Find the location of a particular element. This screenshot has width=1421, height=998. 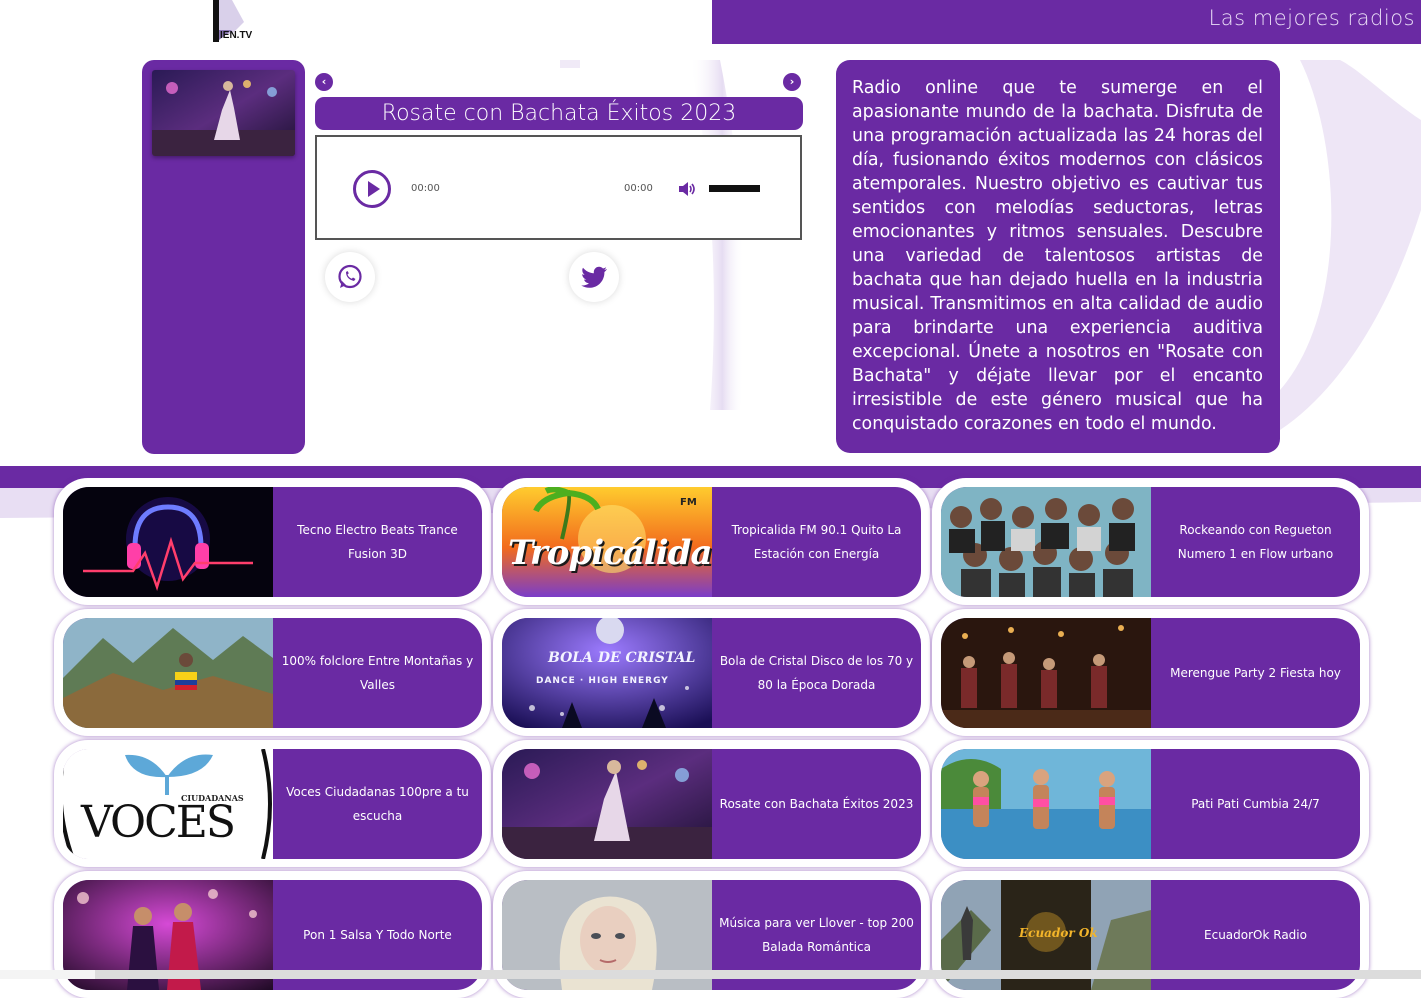

station-logo-text: Tropicálida is located at coordinates (610, 553).